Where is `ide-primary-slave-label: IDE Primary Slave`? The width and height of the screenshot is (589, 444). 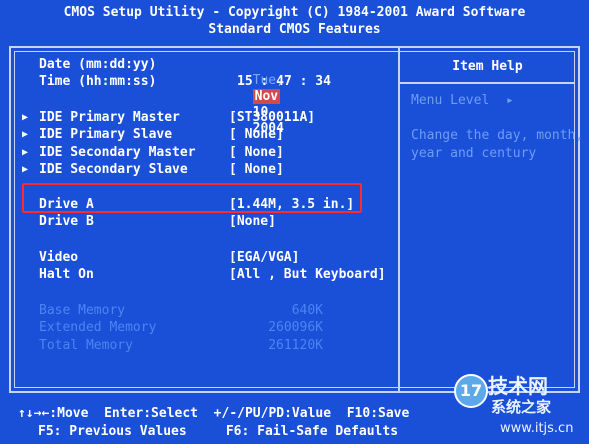 ide-primary-slave-label: IDE Primary Slave is located at coordinates (105, 135).